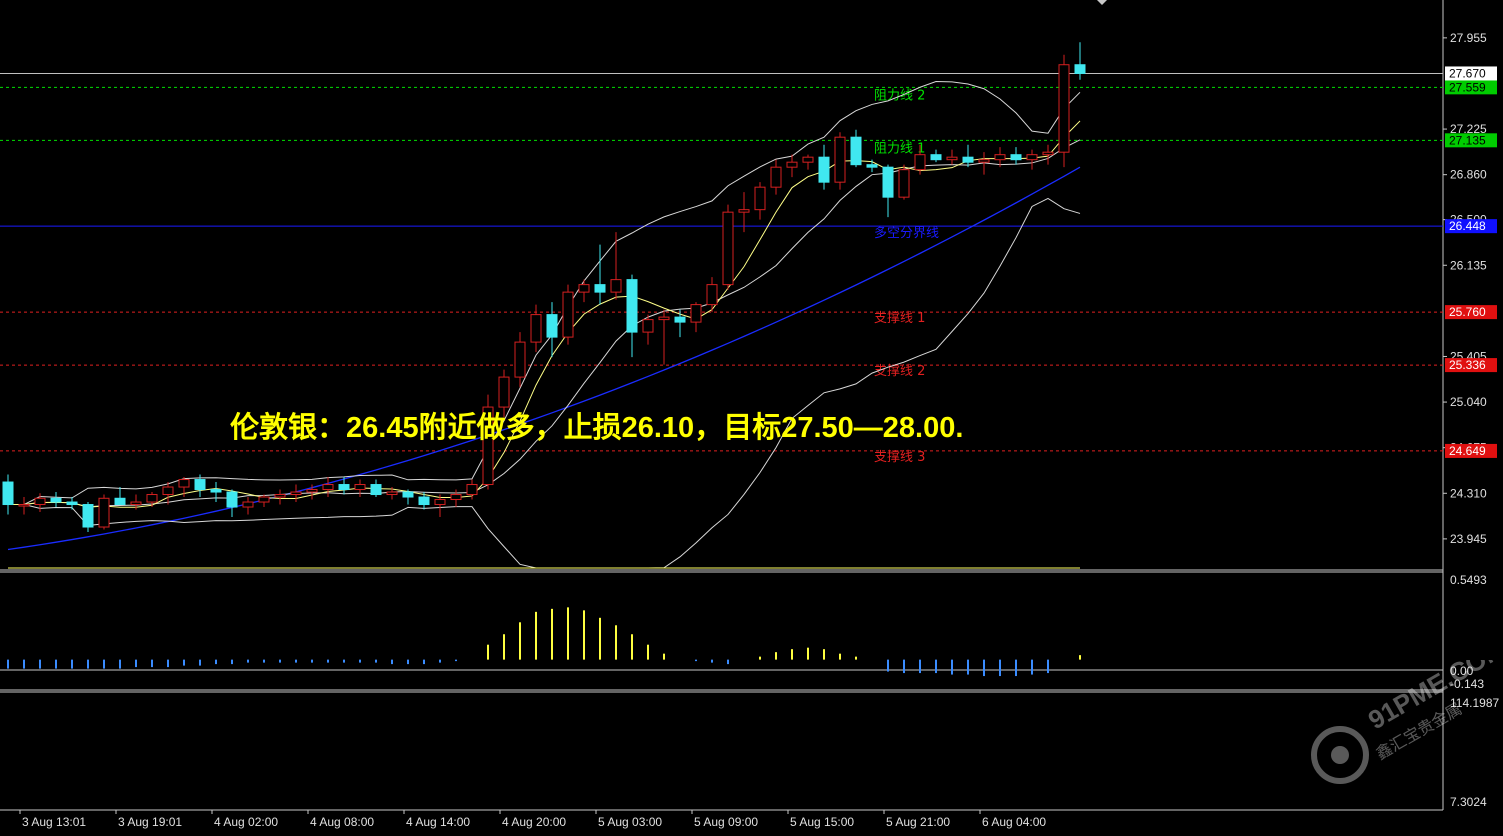  I want to click on level-price-tag-label: 25.760, so click(1467, 312).